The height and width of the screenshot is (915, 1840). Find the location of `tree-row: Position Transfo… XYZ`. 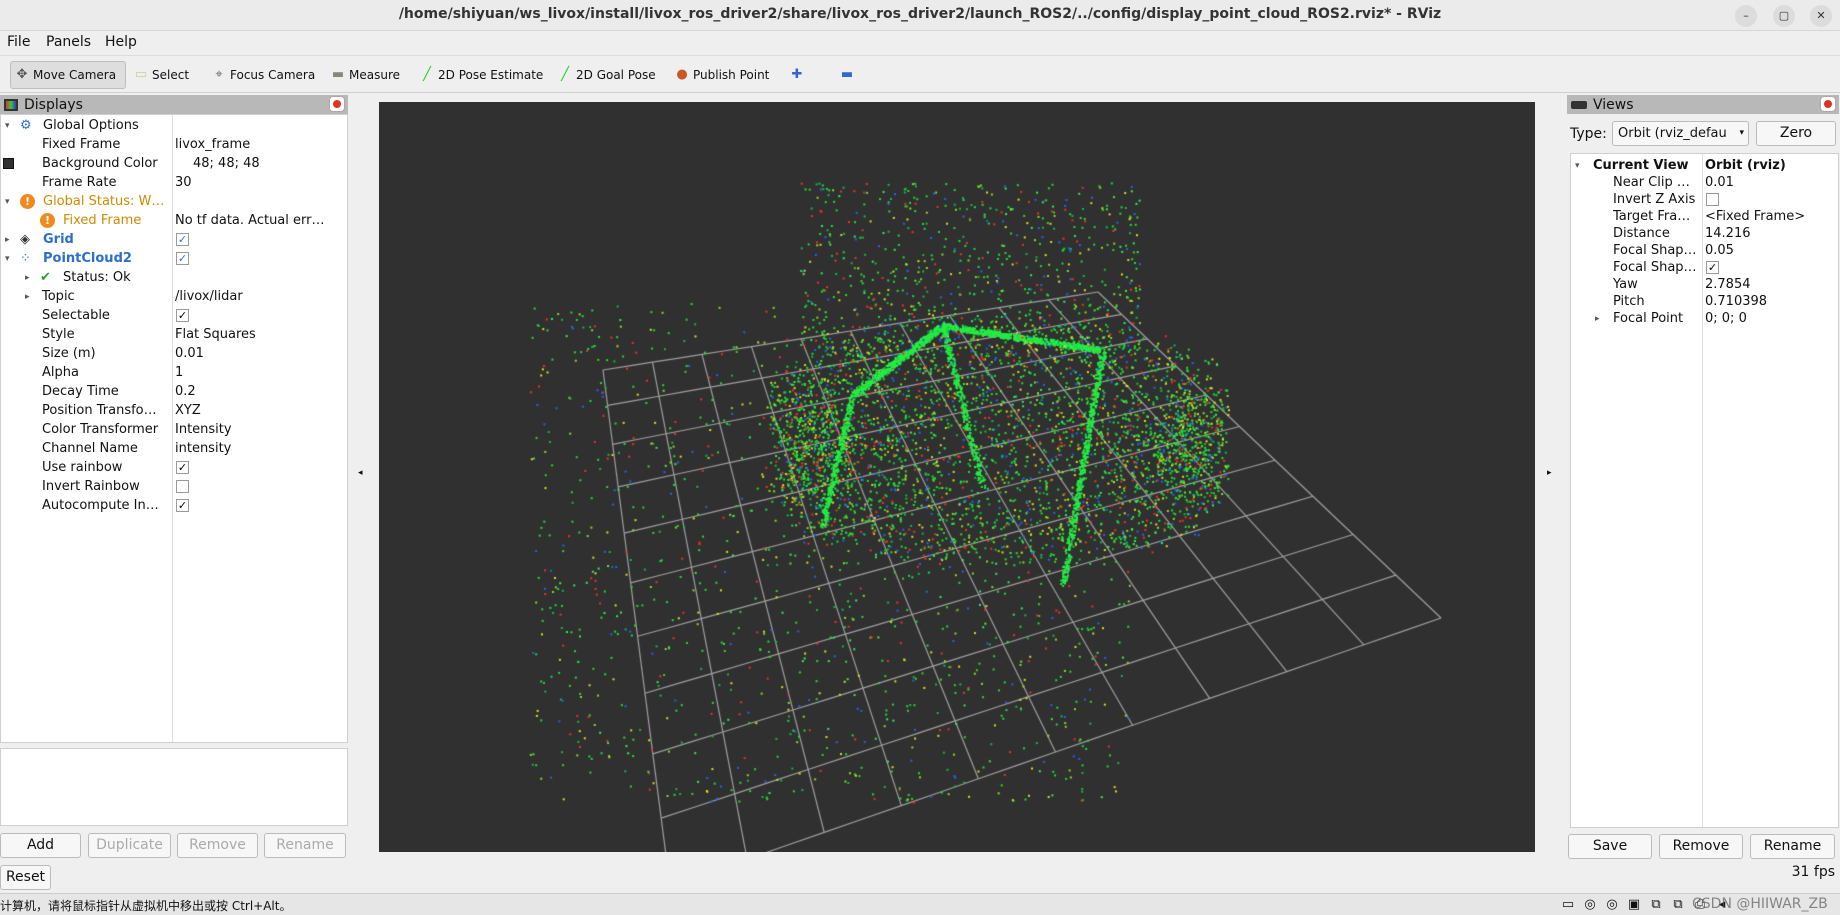

tree-row: Position Transfo… XYZ is located at coordinates (174, 410).